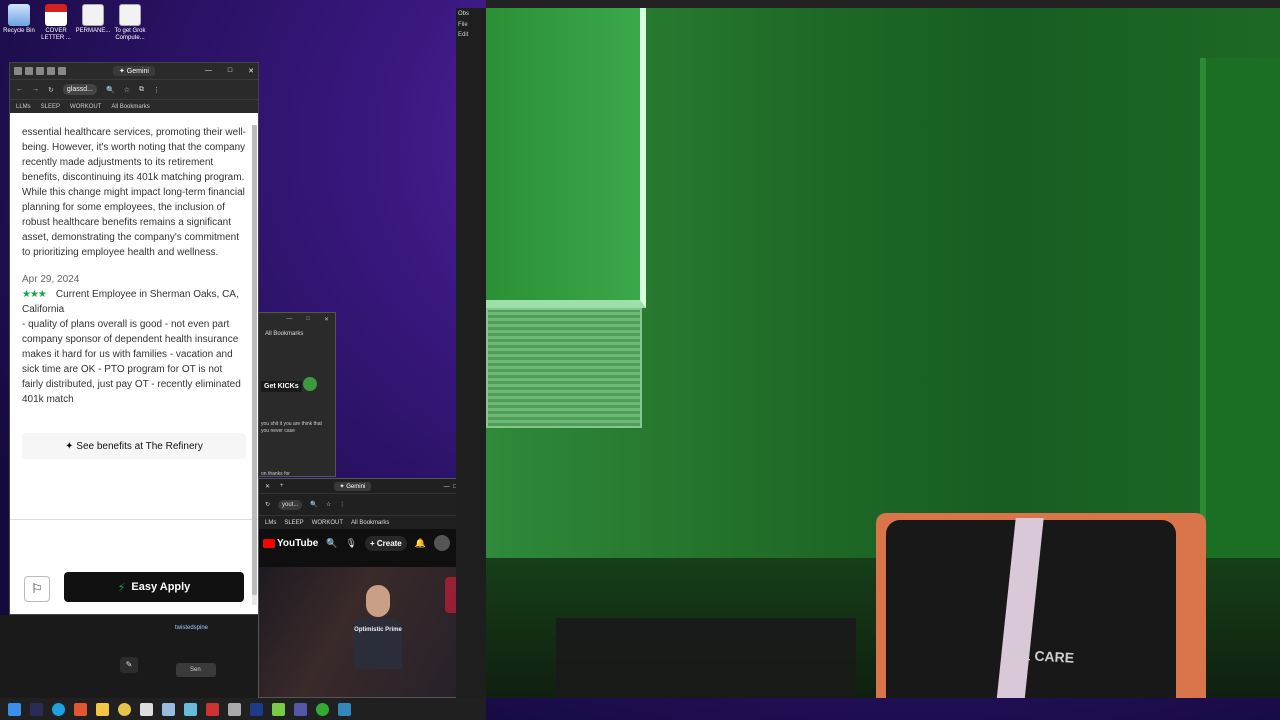 The image size is (1280, 720). I want to click on bookmark-llms: LLMs, so click(23, 107).